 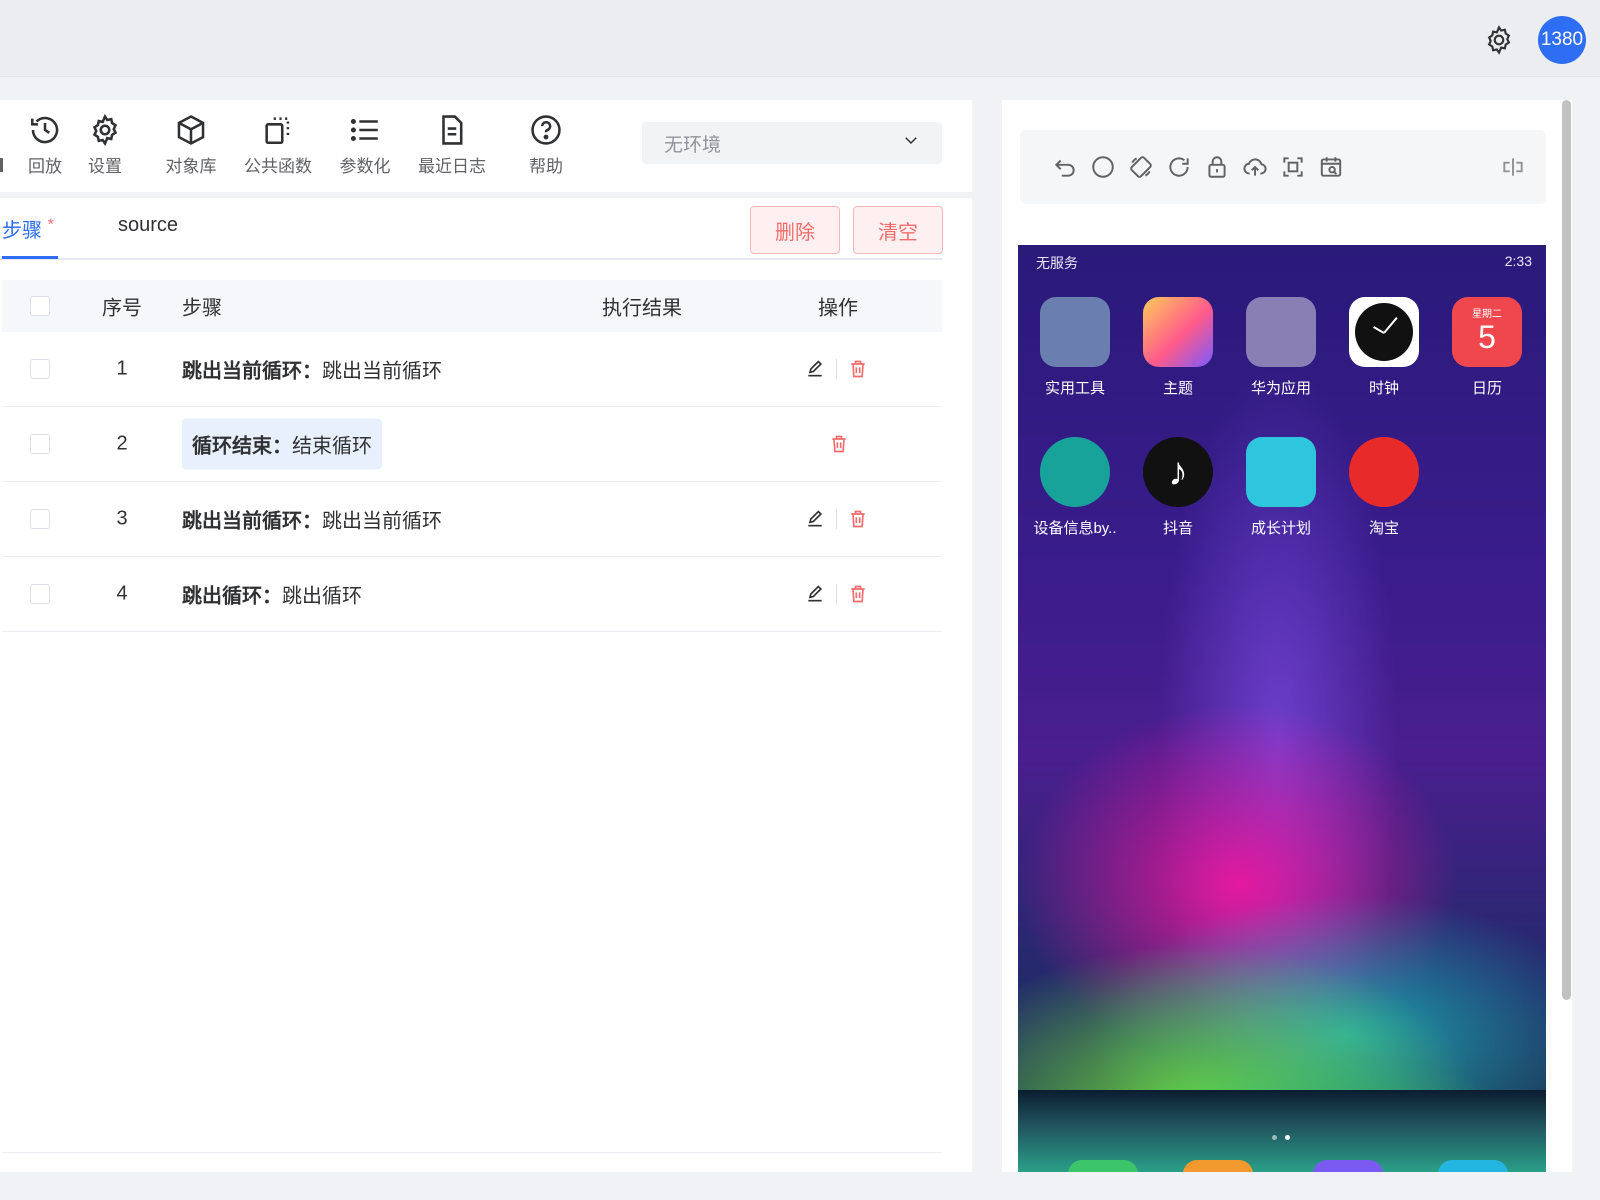 I want to click on app-douyin: ♪ 抖音, so click(x=1178, y=487).